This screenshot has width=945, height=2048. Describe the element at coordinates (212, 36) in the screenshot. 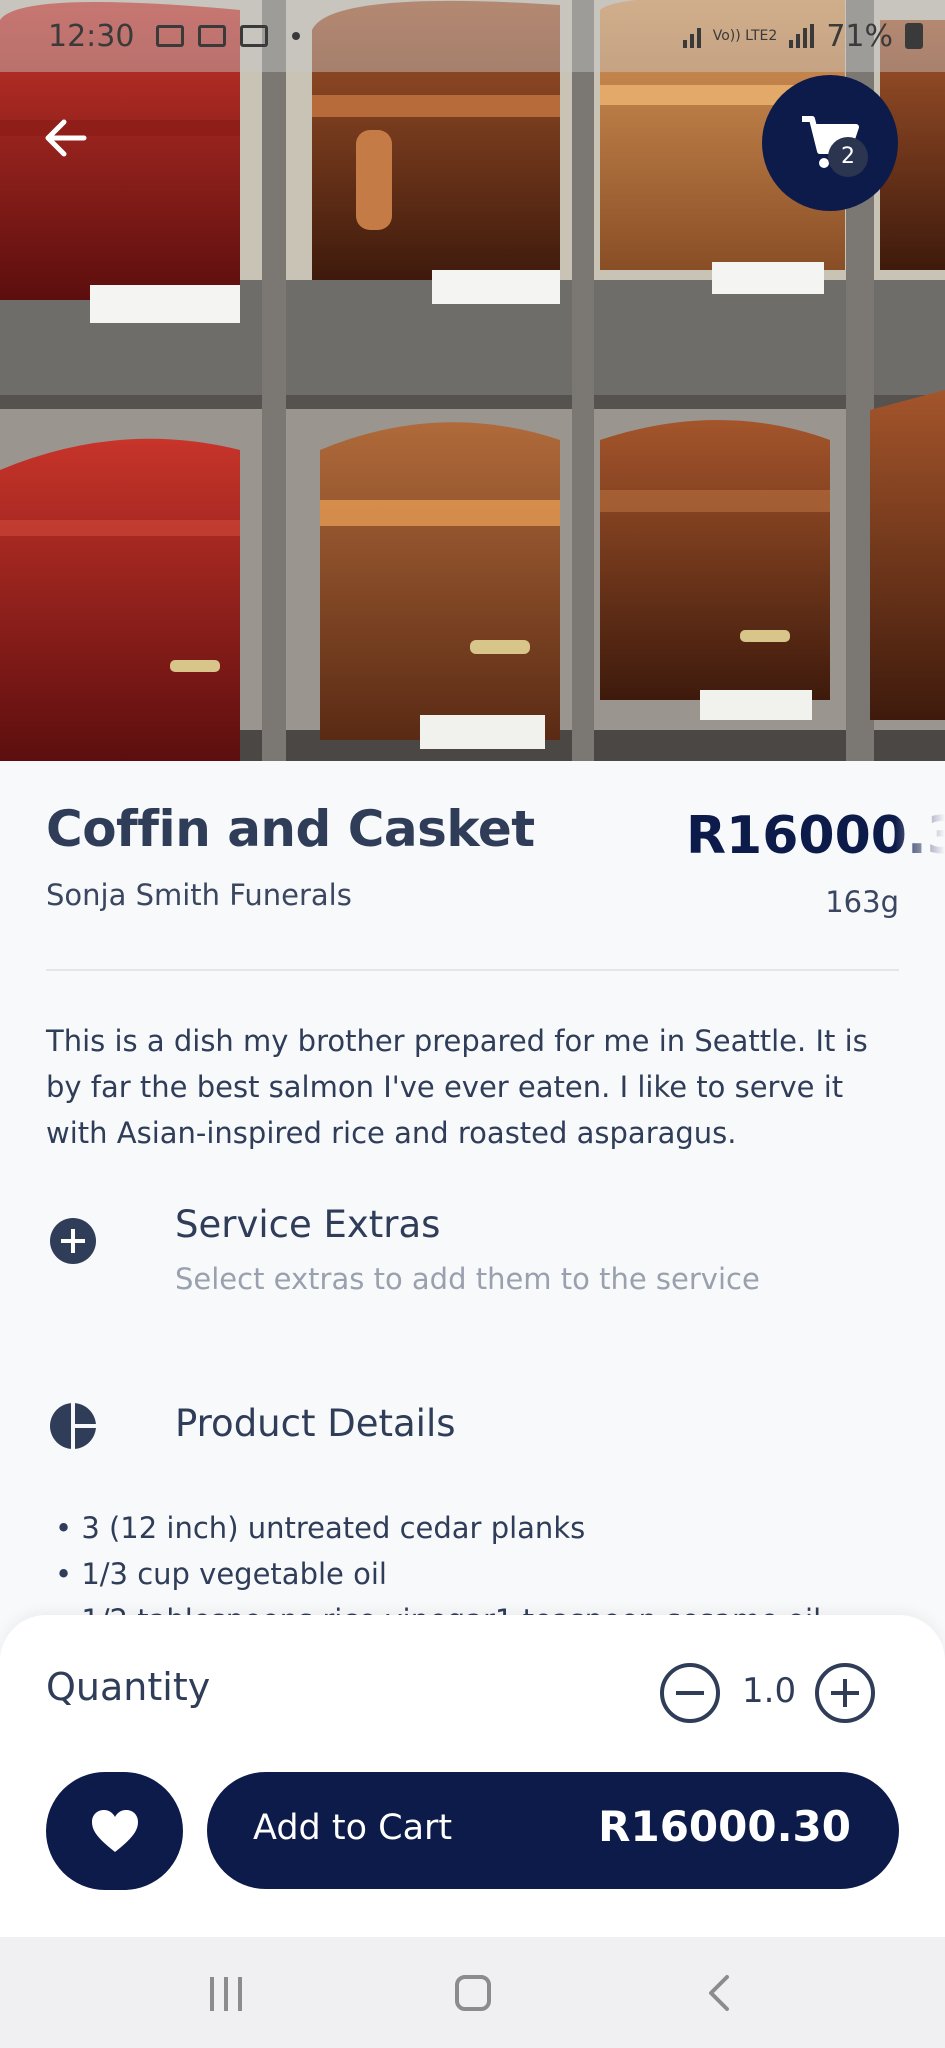

I see `mail-notification-icon` at that location.